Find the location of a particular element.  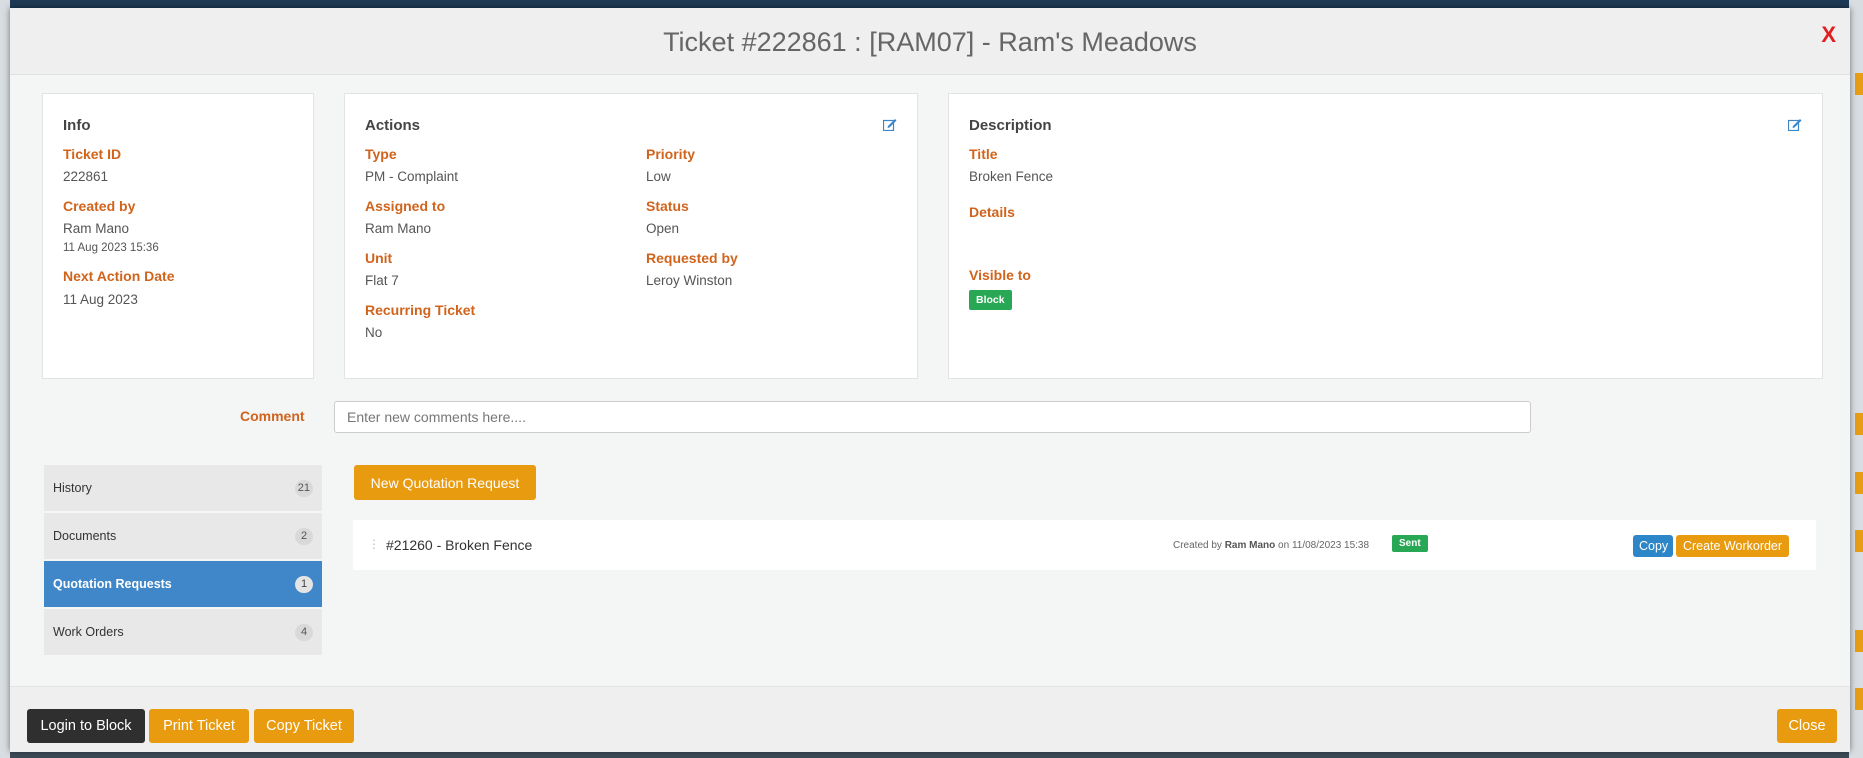

close-button: Close is located at coordinates (1807, 726).